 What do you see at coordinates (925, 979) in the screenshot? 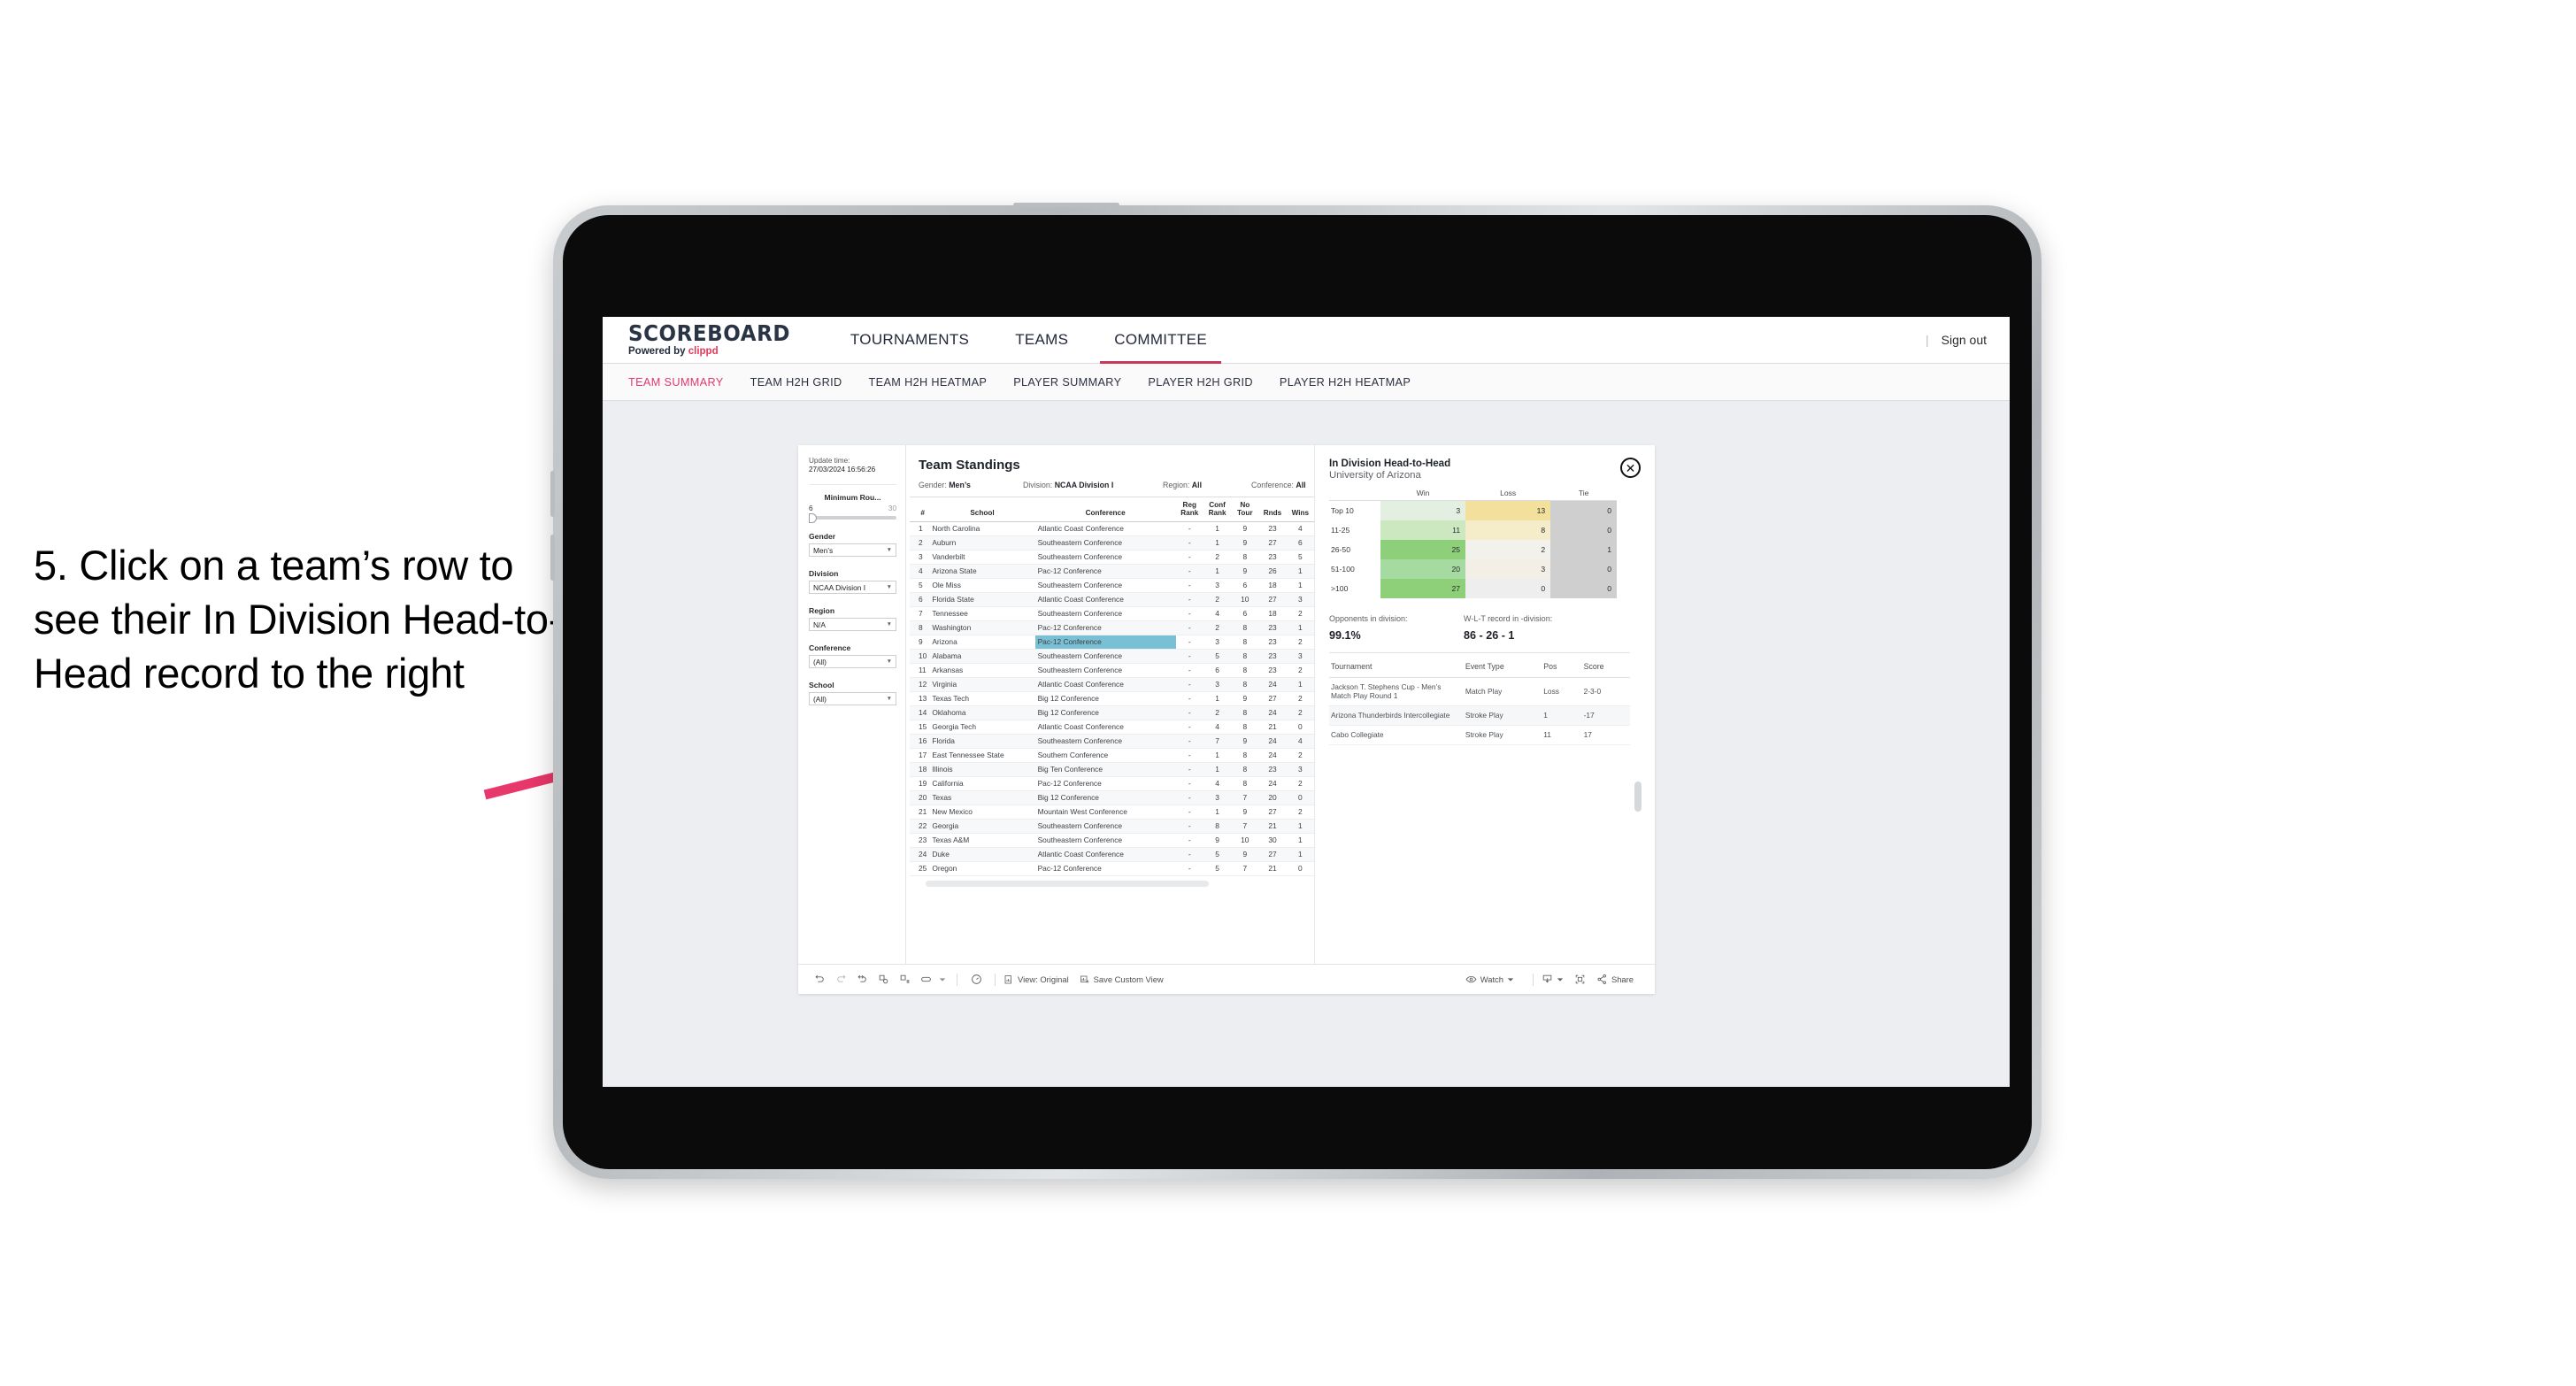
I see `device-layout-icon` at bounding box center [925, 979].